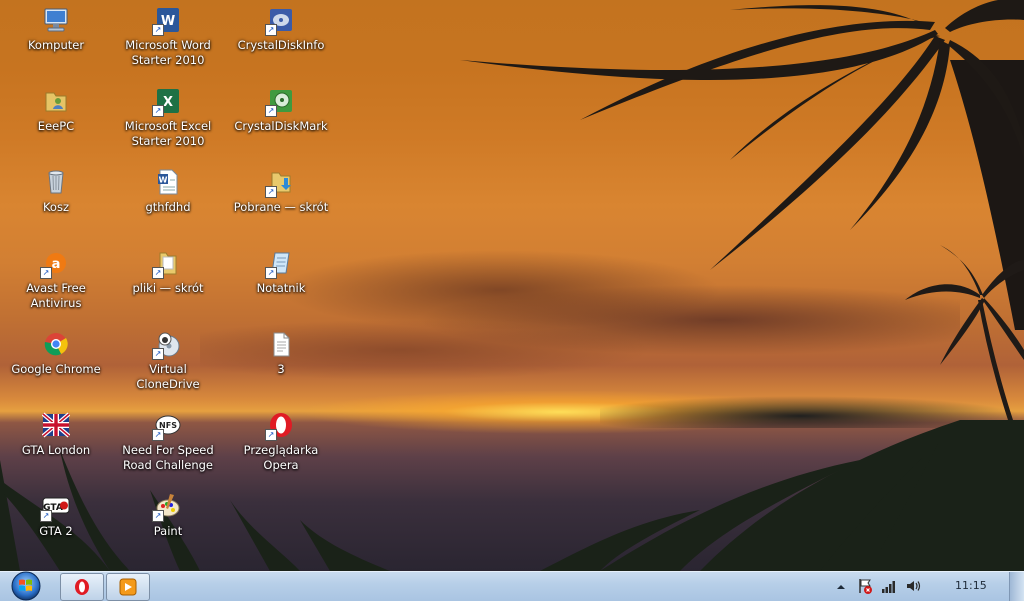 The width and height of the screenshot is (1024, 605). Describe the element at coordinates (281, 369) in the screenshot. I see `desktop-icon-label: 3` at that location.